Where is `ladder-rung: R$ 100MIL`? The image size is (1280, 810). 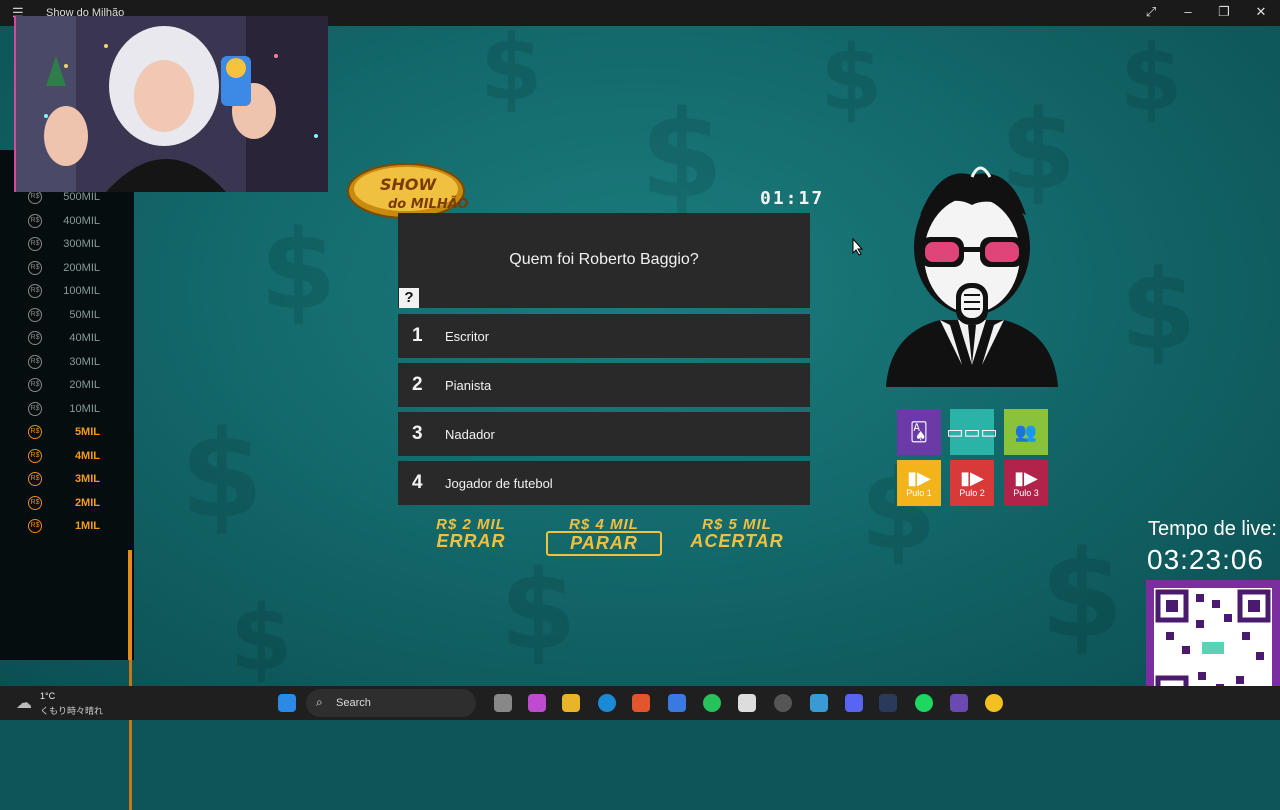 ladder-rung: R$ 100MIL is located at coordinates (78, 292).